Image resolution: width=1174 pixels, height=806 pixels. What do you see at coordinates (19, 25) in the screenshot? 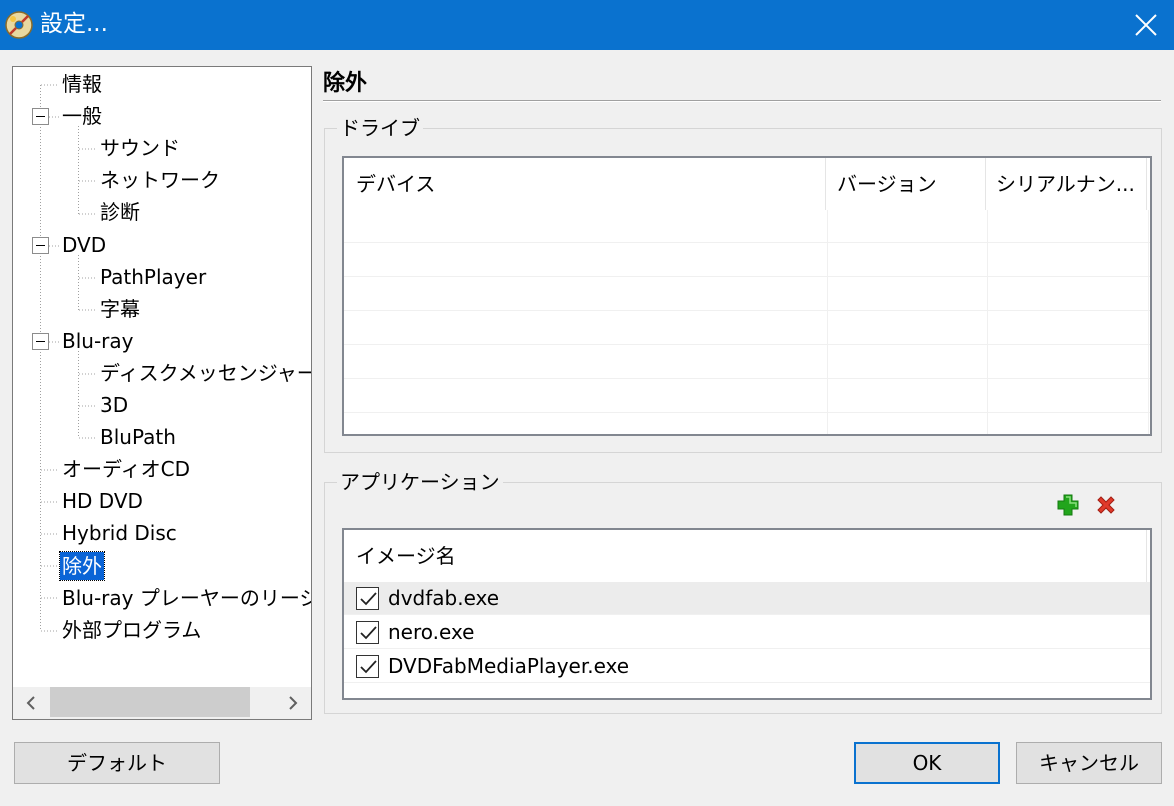
I see `app-disc-icon` at bounding box center [19, 25].